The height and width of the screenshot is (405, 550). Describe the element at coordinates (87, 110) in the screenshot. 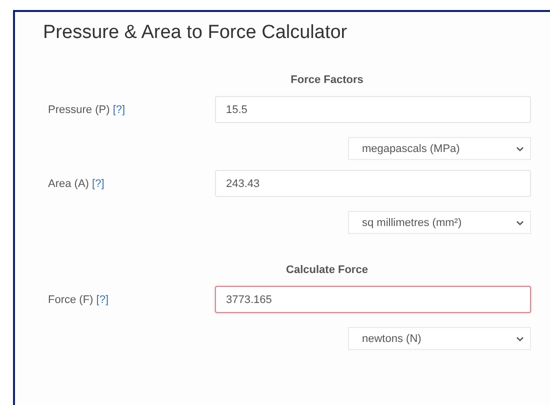

I see `field-label: Pressure (P) [?]` at that location.